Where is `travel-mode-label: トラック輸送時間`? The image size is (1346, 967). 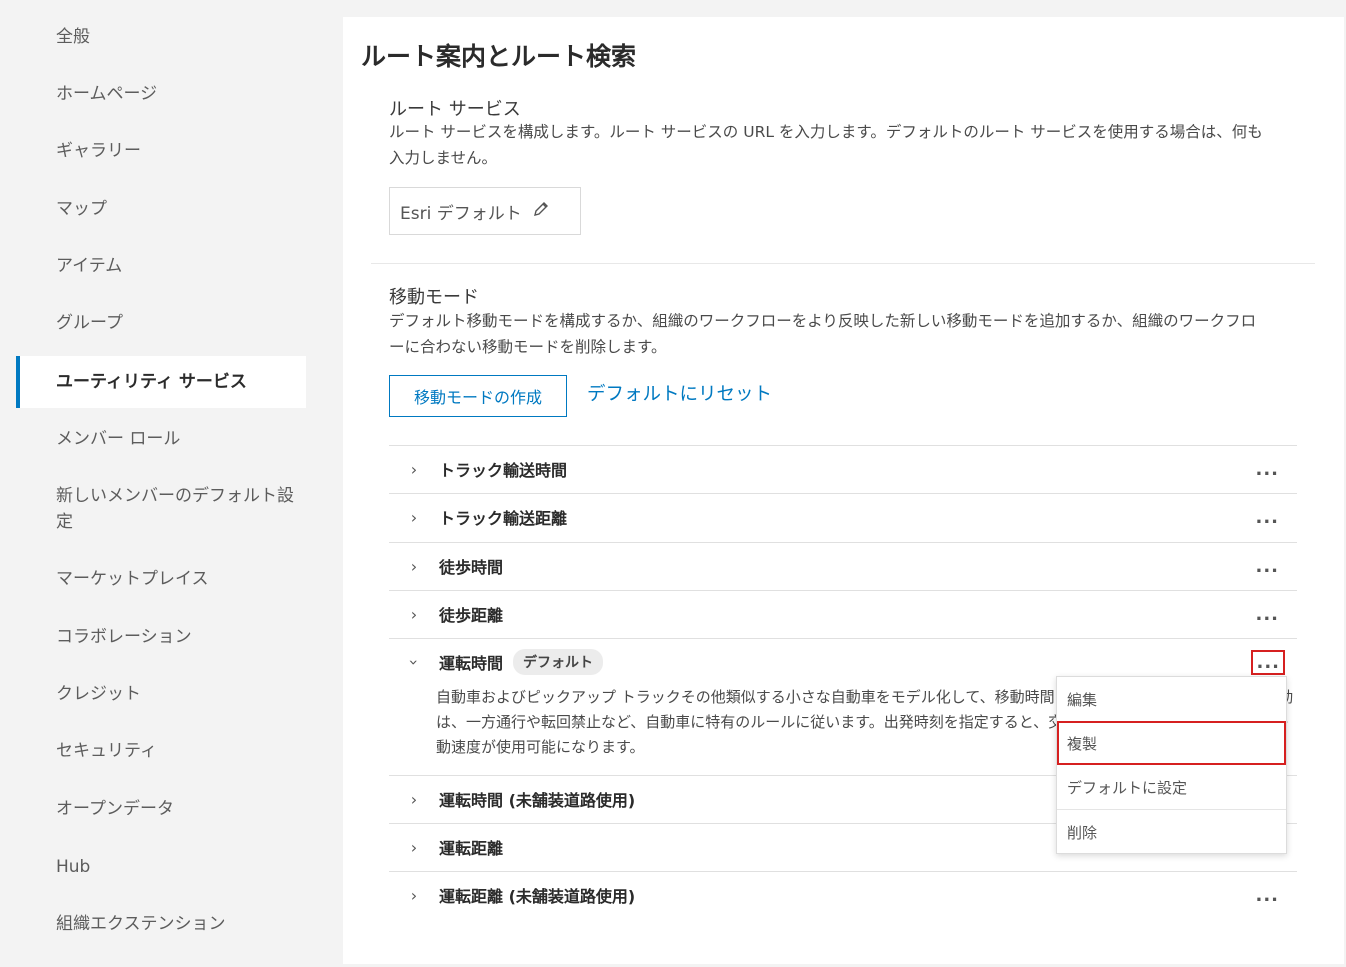
travel-mode-label: トラック輸送時間 is located at coordinates (503, 470).